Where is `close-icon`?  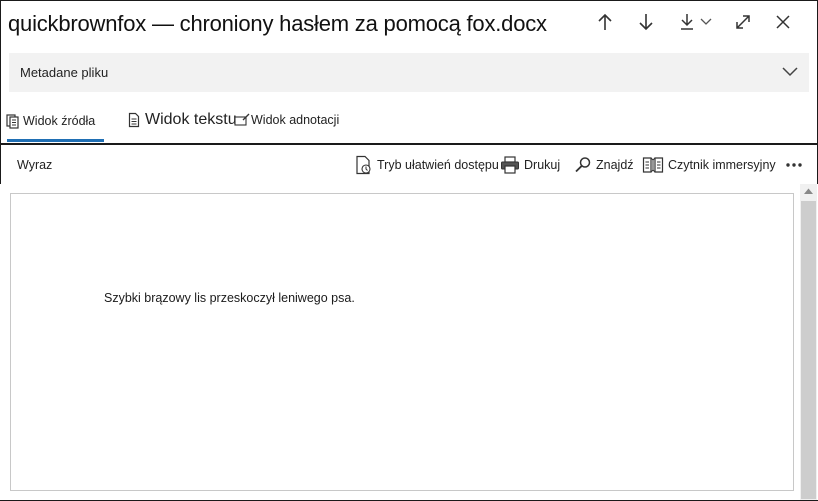
close-icon is located at coordinates (783, 22).